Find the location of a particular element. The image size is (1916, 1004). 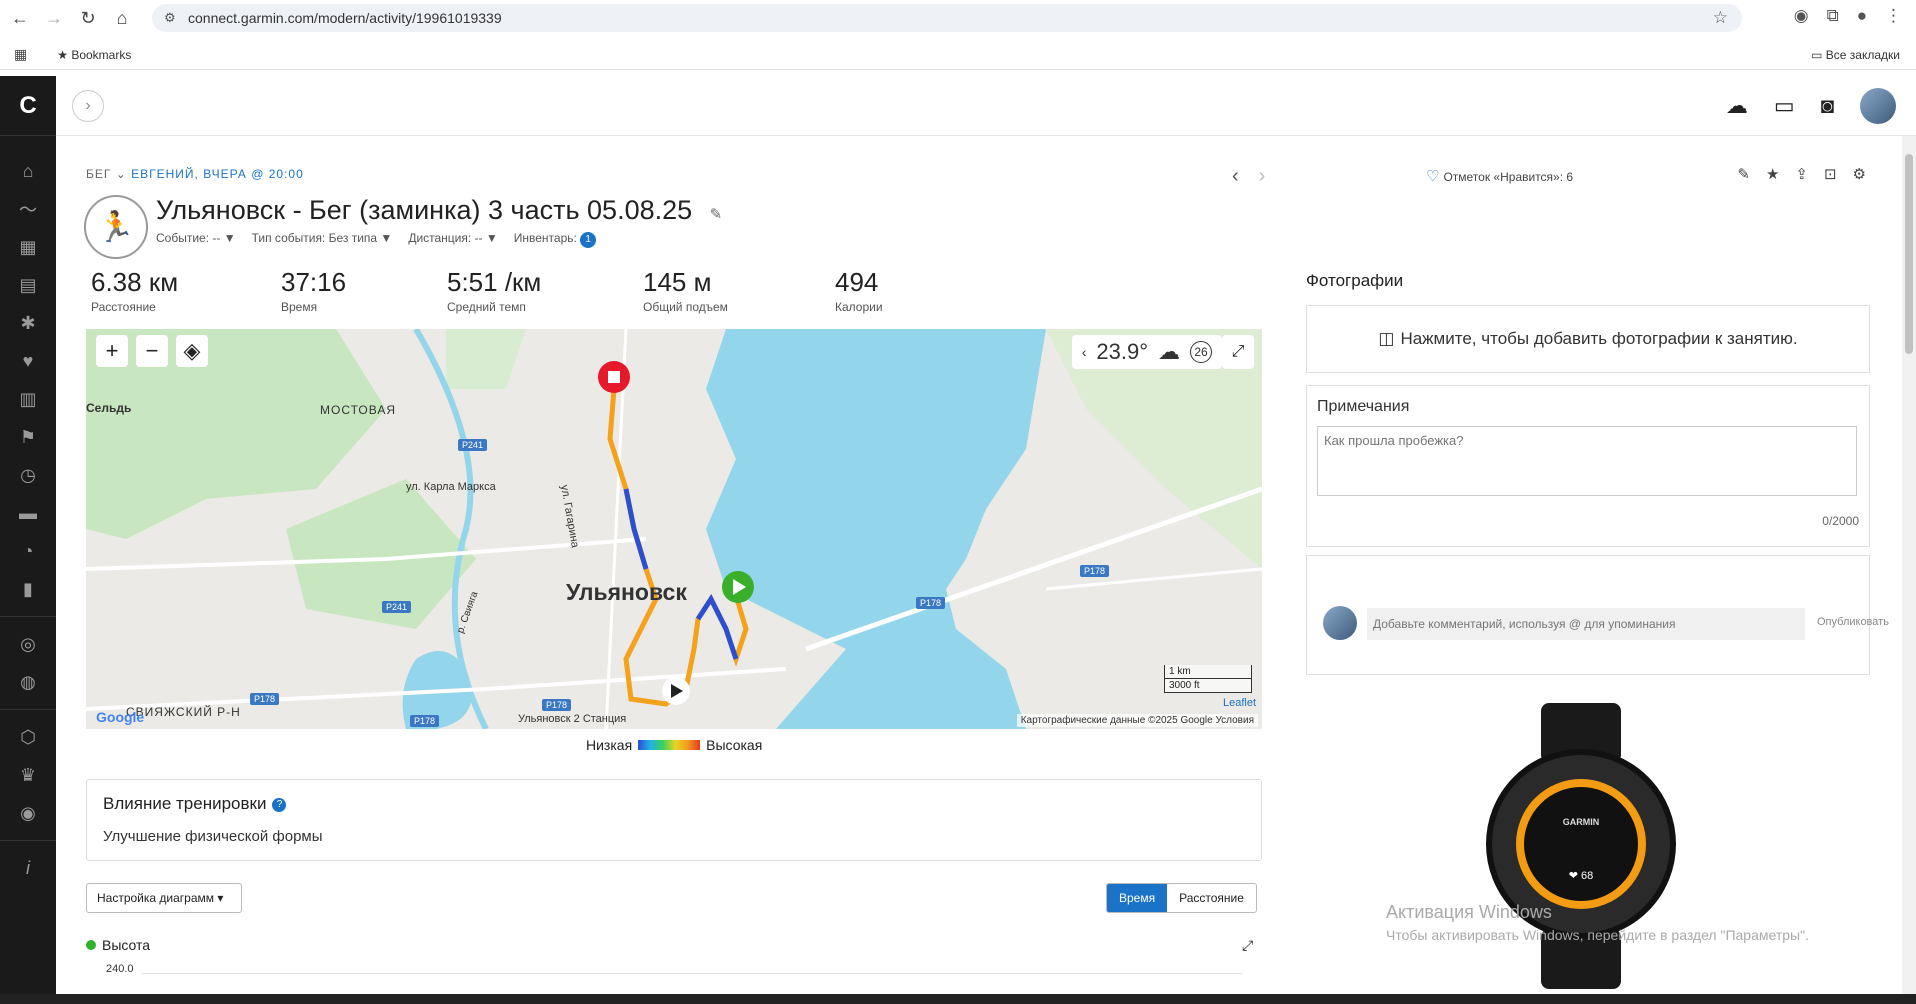

map-fullscreen-icon: ⤢ is located at coordinates (1238, 352).